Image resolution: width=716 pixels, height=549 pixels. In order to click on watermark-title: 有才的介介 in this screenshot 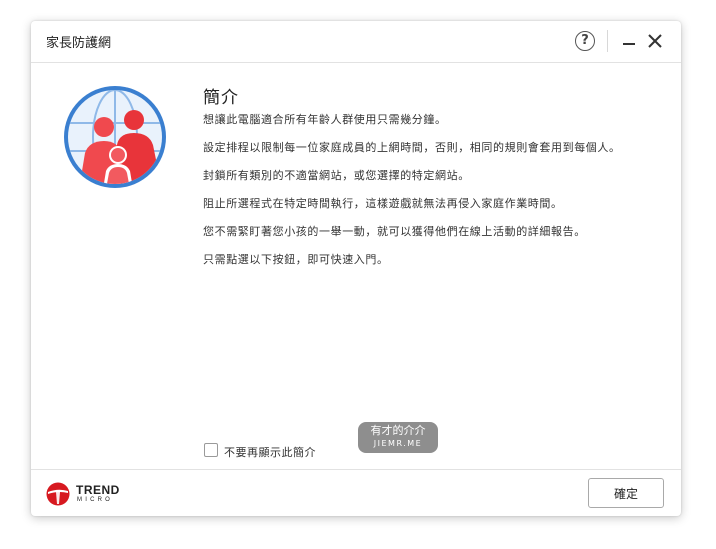, I will do `click(398, 430)`.